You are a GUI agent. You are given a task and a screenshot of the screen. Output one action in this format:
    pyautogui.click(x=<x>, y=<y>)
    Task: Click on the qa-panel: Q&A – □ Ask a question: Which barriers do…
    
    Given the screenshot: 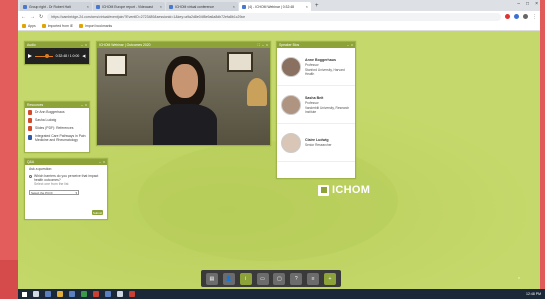 What is the action you would take?
    pyautogui.click(x=66, y=189)
    